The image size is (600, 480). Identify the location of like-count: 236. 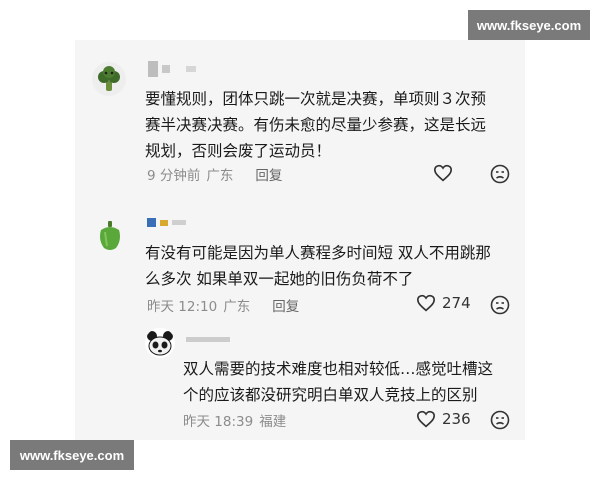
(456, 419).